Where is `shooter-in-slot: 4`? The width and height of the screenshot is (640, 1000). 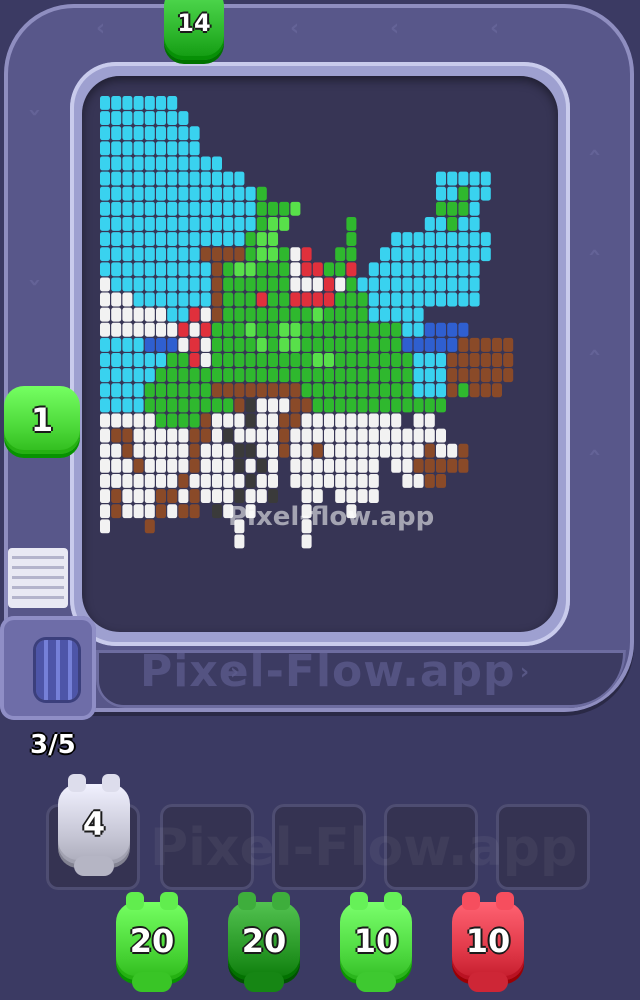 shooter-in-slot: 4 is located at coordinates (94, 825).